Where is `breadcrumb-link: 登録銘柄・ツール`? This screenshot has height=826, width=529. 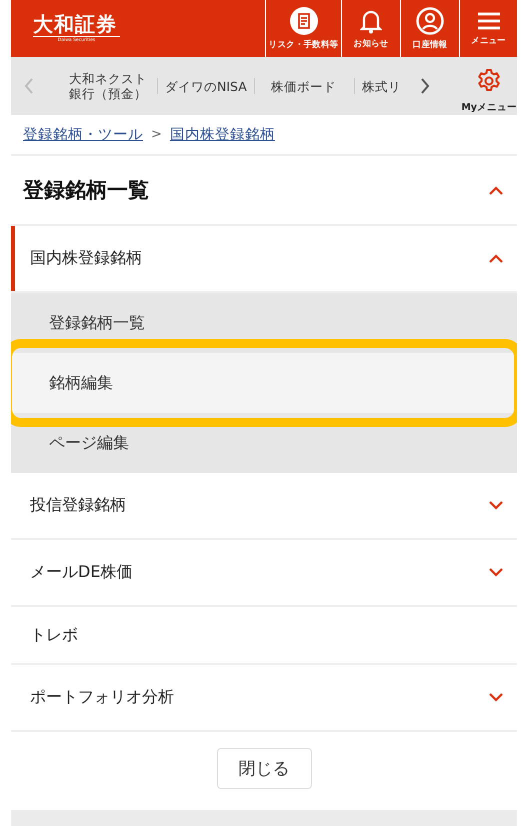 breadcrumb-link: 登録銘柄・ツール is located at coordinates (83, 134).